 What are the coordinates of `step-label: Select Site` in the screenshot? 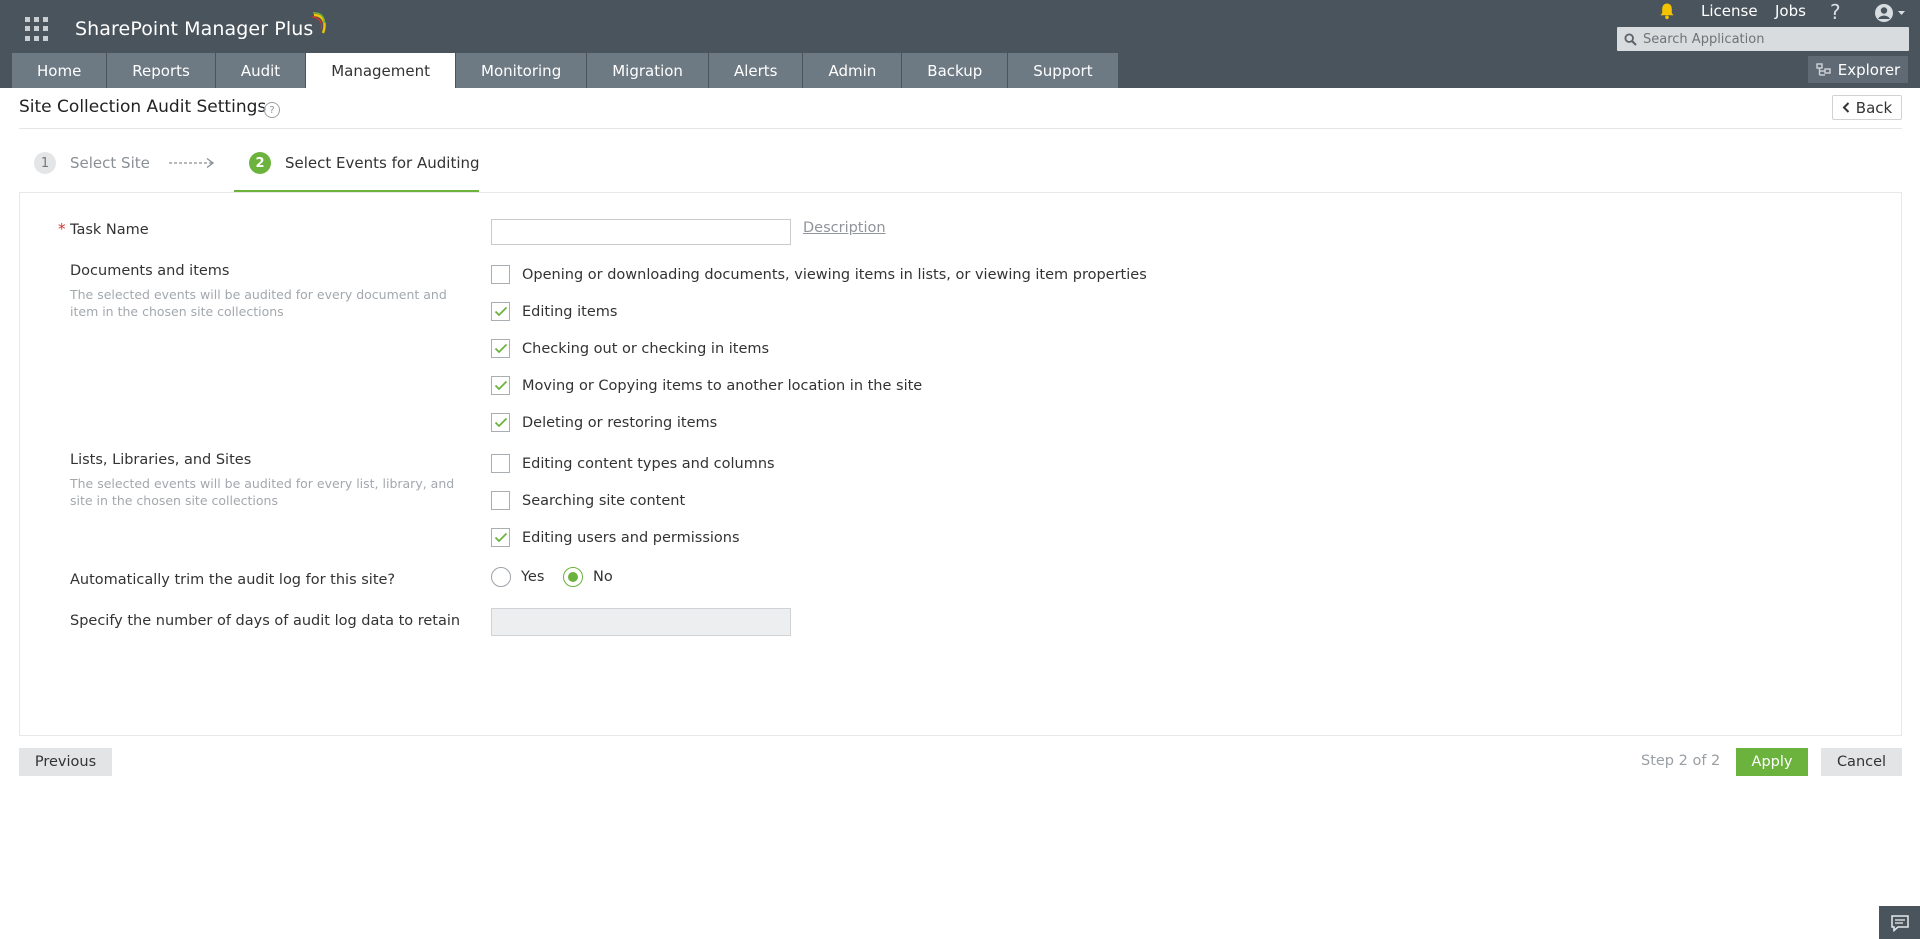 It's located at (110, 163).